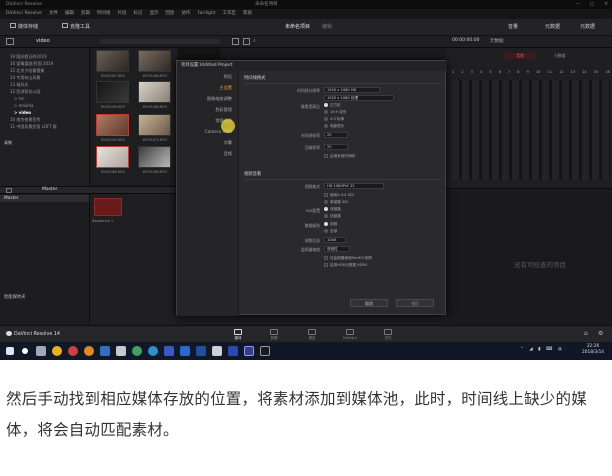 The image size is (612, 476). Describe the element at coordinates (350, 334) in the screenshot. I see `page-fairlight: Fairlight` at that location.